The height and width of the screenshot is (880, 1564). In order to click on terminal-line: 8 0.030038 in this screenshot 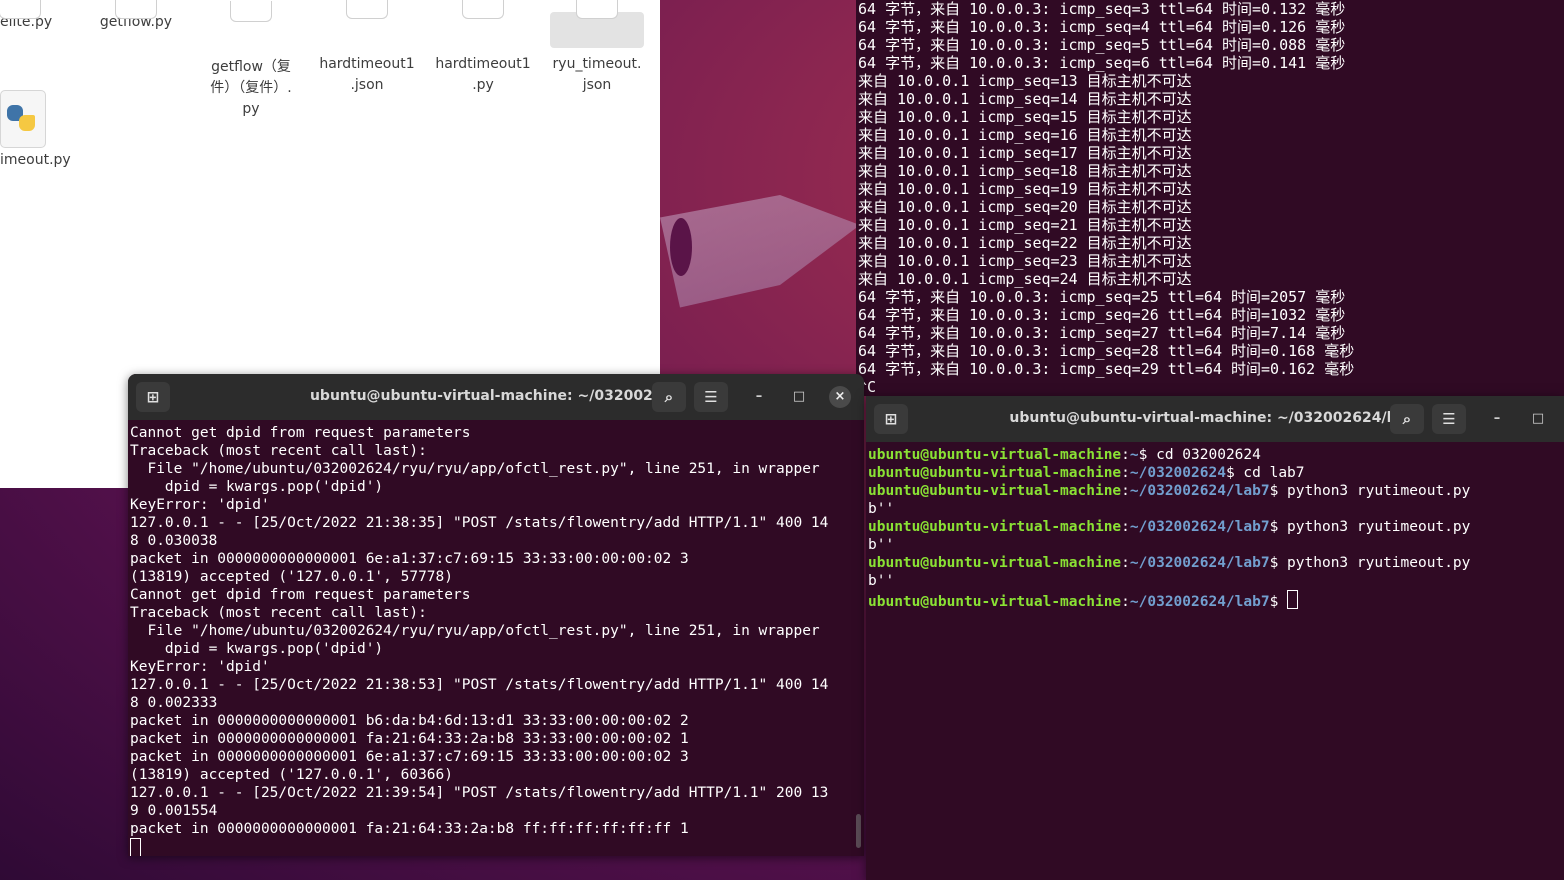, I will do `click(174, 541)`.